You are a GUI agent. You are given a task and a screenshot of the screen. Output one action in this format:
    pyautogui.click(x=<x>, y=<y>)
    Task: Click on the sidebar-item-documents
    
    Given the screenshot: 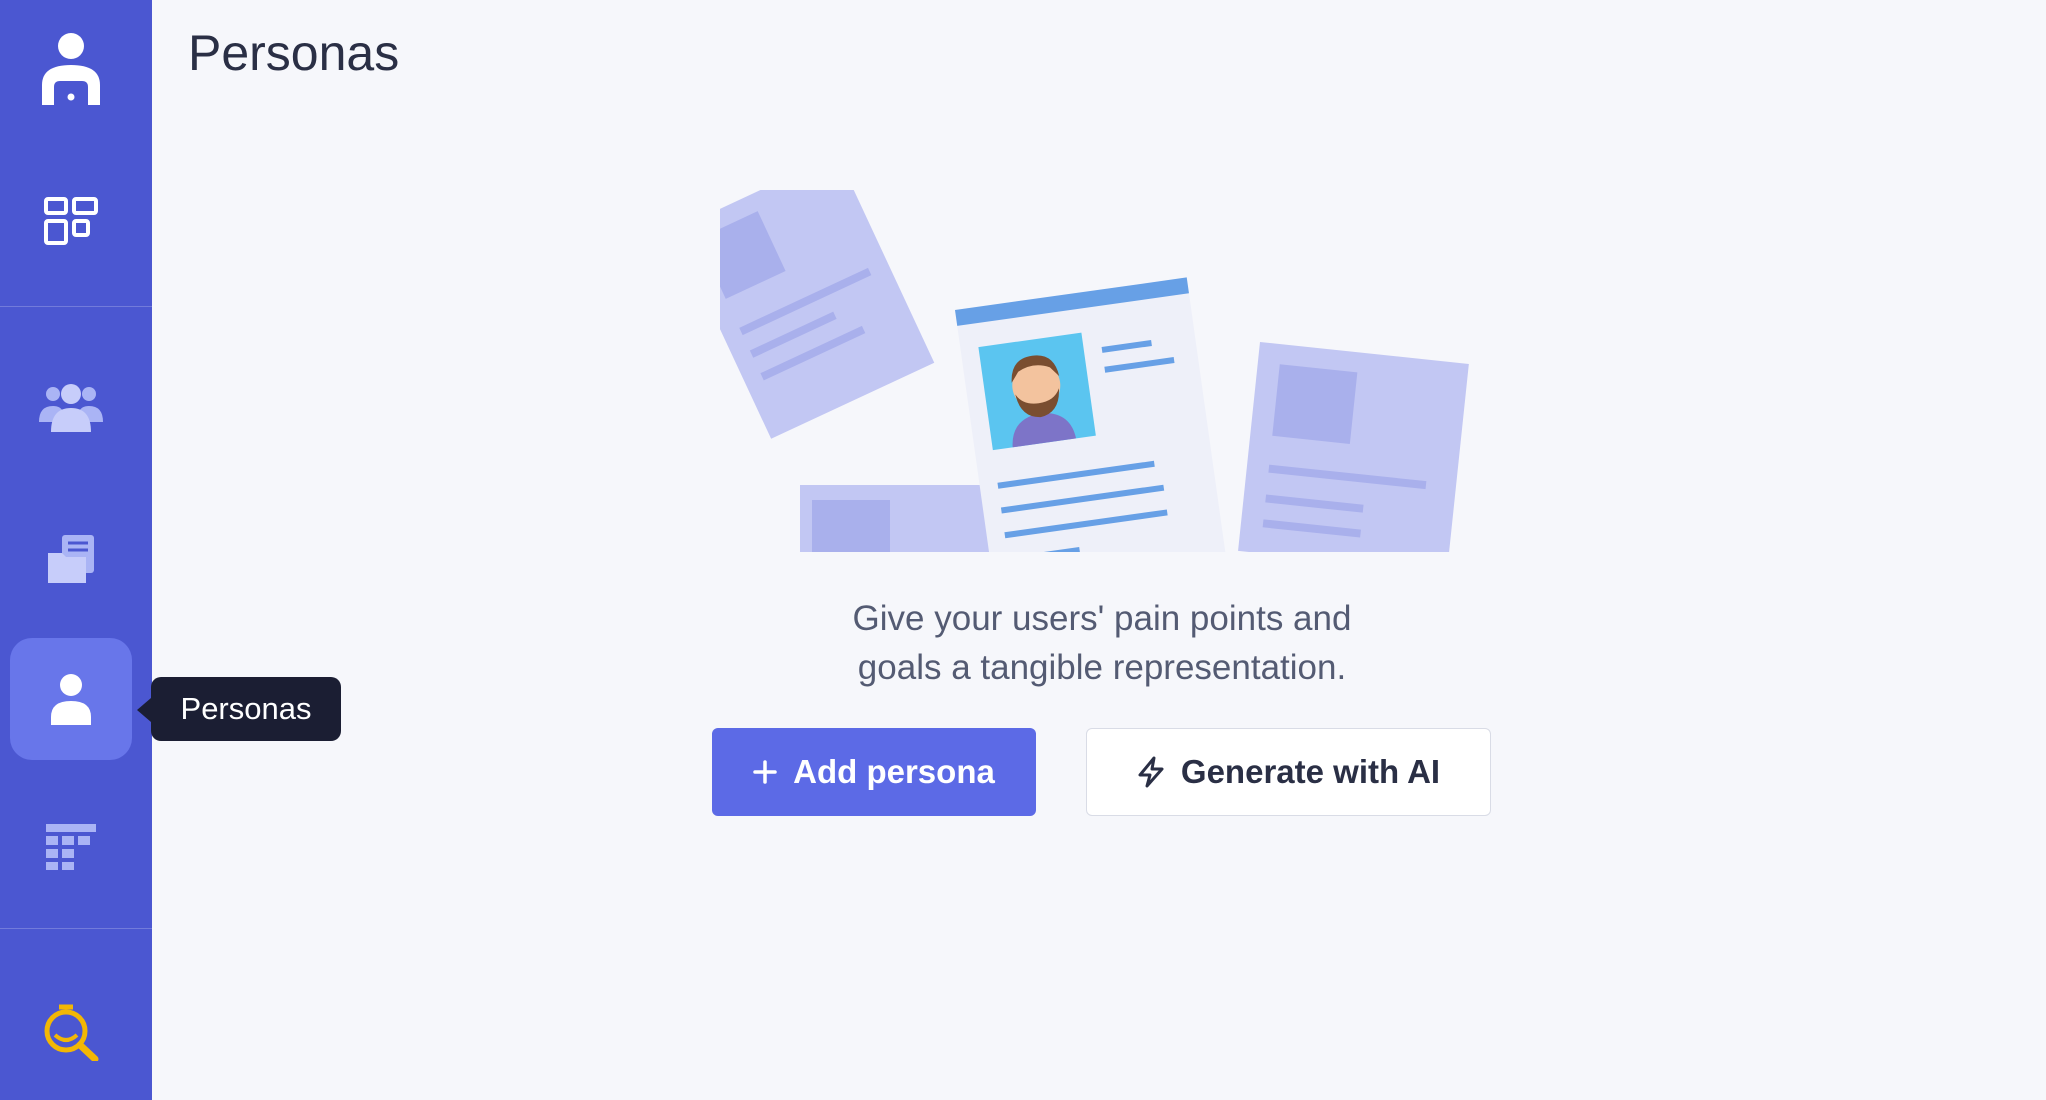 What is the action you would take?
    pyautogui.click(x=71, y=559)
    